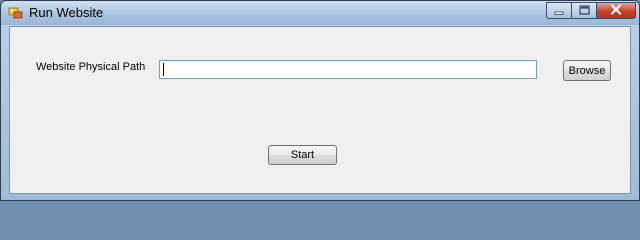 The height and width of the screenshot is (240, 640). I want to click on maximize-button, so click(584, 10).